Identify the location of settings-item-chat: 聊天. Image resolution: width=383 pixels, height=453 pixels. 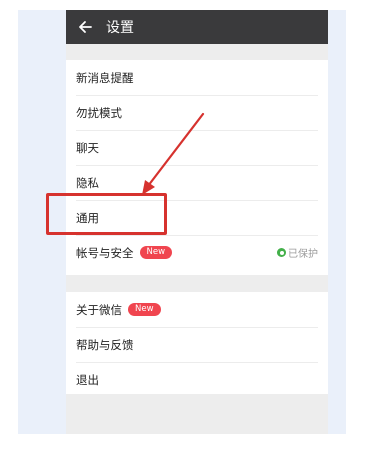
(197, 147).